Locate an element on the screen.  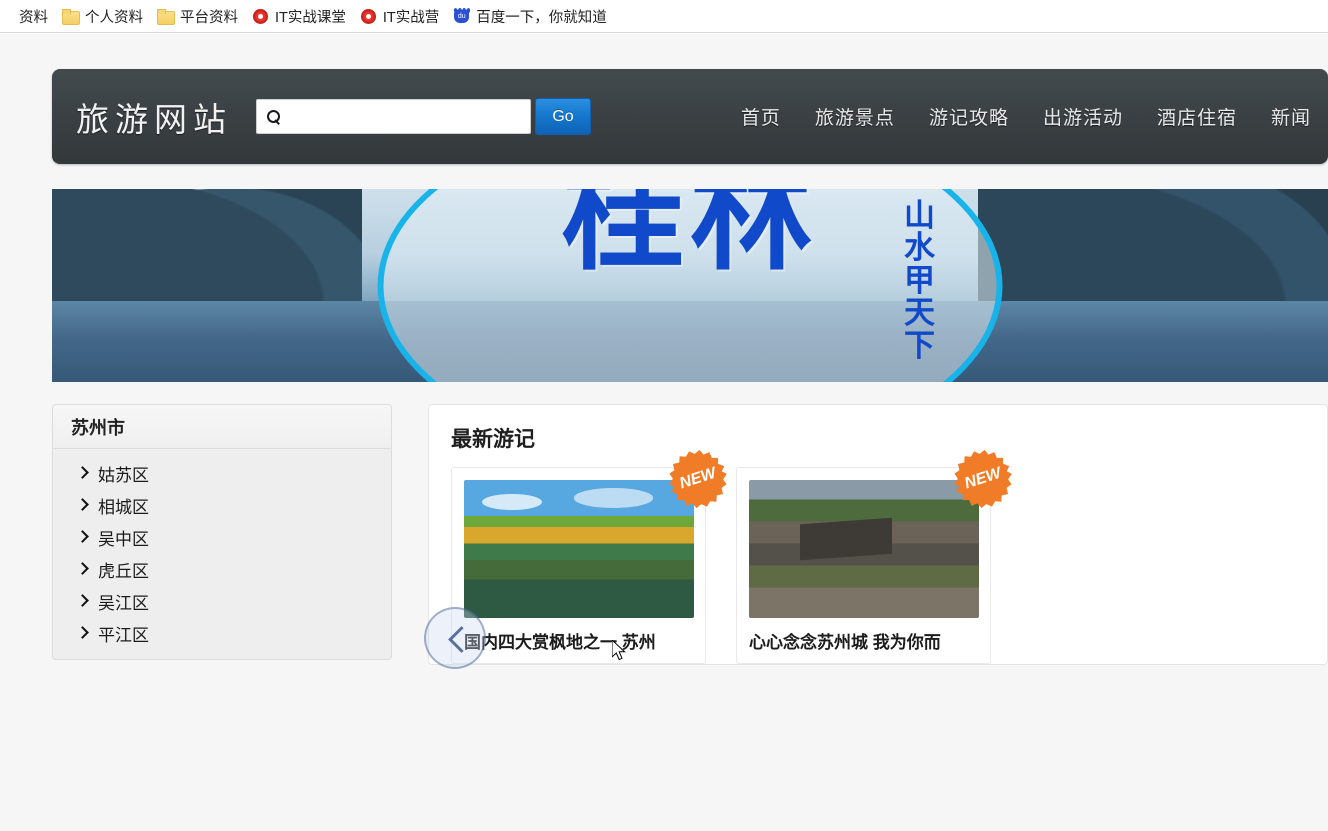
travelogue-card: NEW 心心念念苏州城 我为你而 is located at coordinates (863, 565).